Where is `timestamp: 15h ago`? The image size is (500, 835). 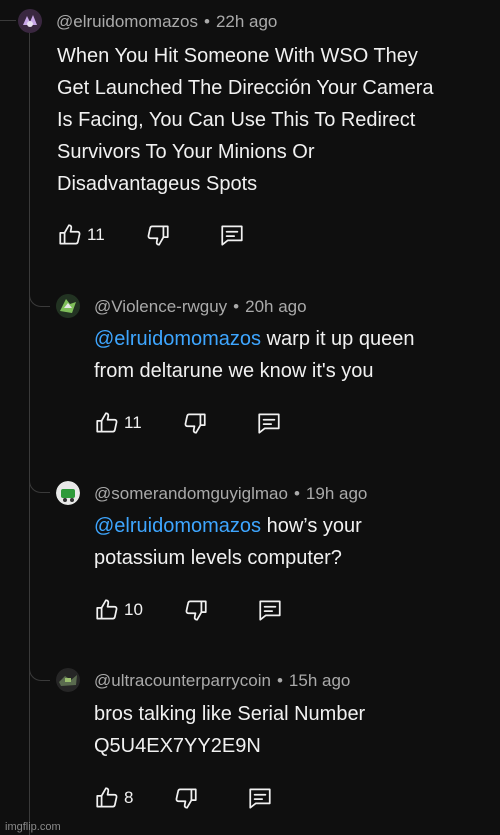 timestamp: 15h ago is located at coordinates (319, 680).